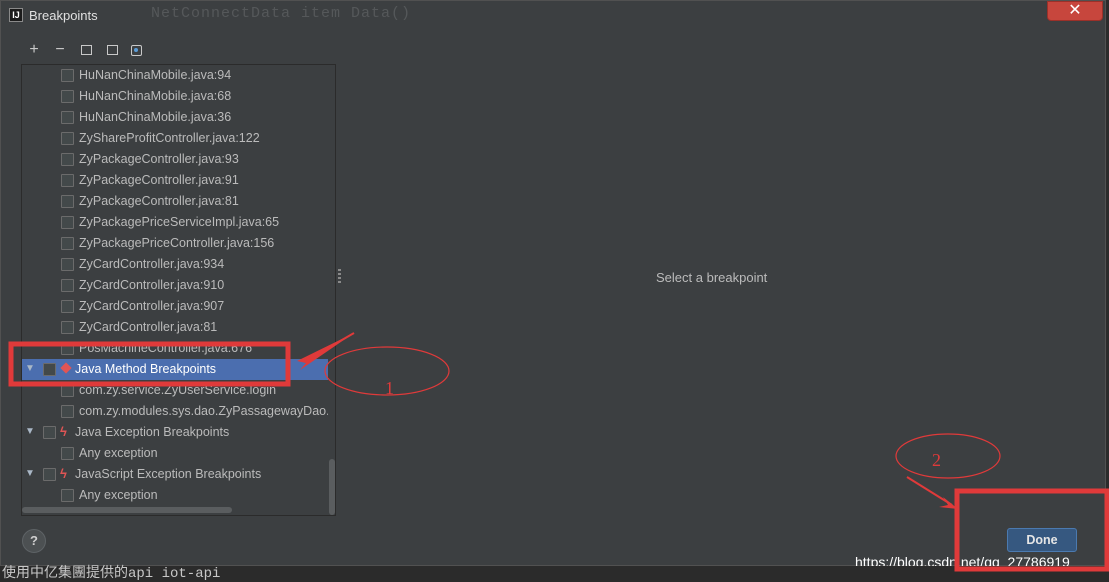 Image resolution: width=1109 pixels, height=582 pixels. I want to click on group-by-class-icon, so click(136, 50).